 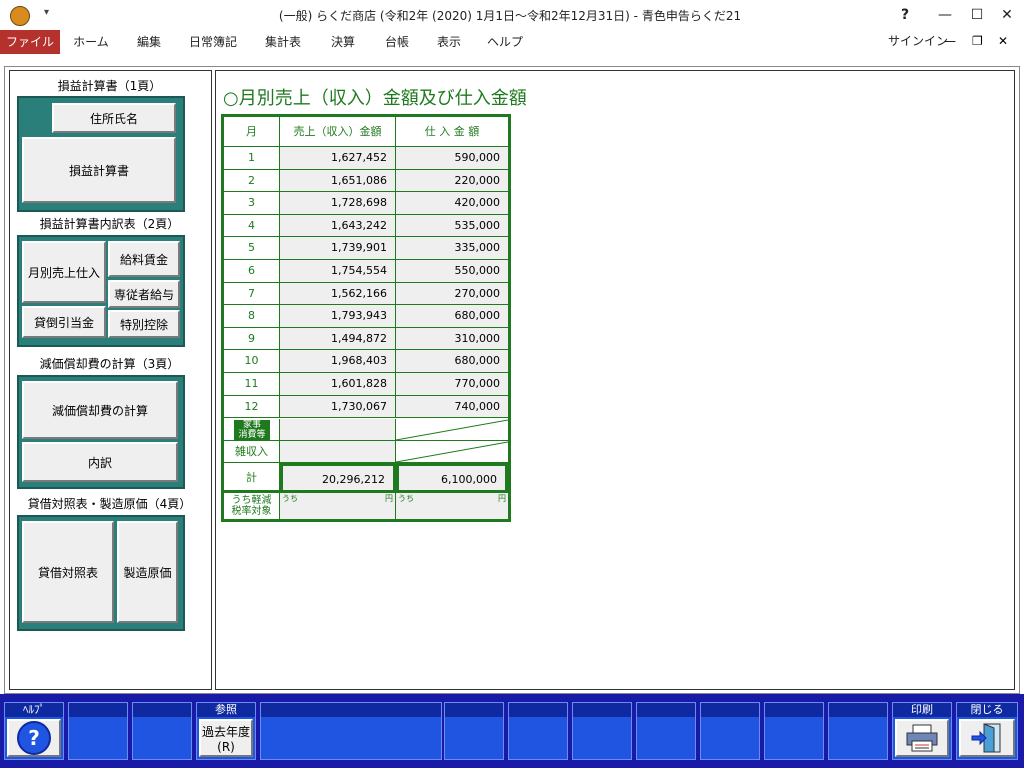 I want to click on purchase-cell: 335,000, so click(x=452, y=248).